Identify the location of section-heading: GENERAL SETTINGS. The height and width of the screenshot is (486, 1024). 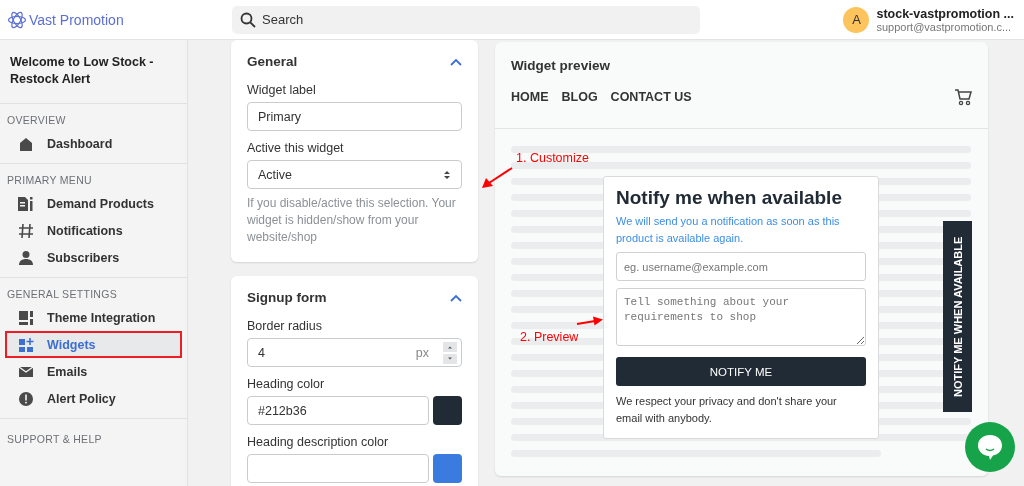
(62, 295).